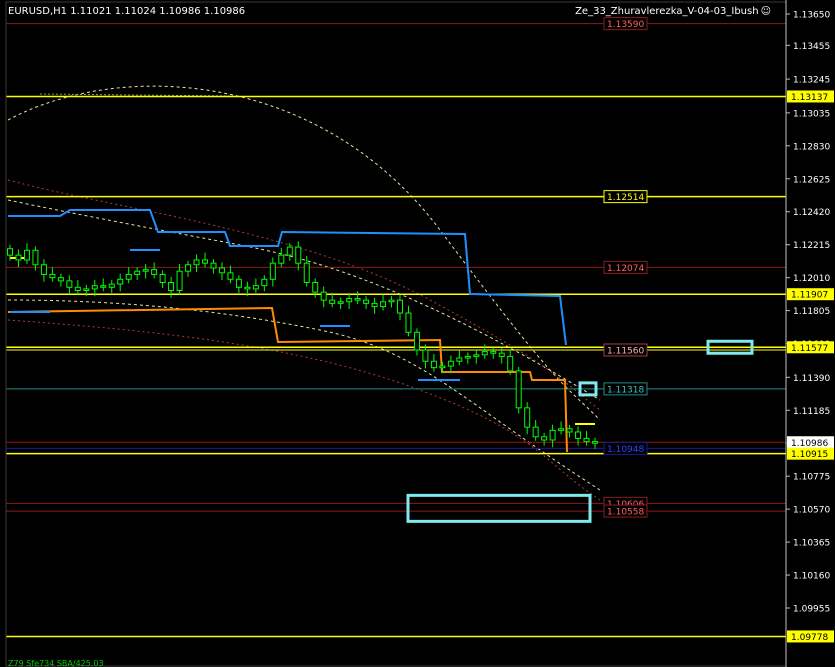 The image size is (835, 667). Describe the element at coordinates (809, 349) in the screenshot. I see `price-tag-label: 1.11577` at that location.